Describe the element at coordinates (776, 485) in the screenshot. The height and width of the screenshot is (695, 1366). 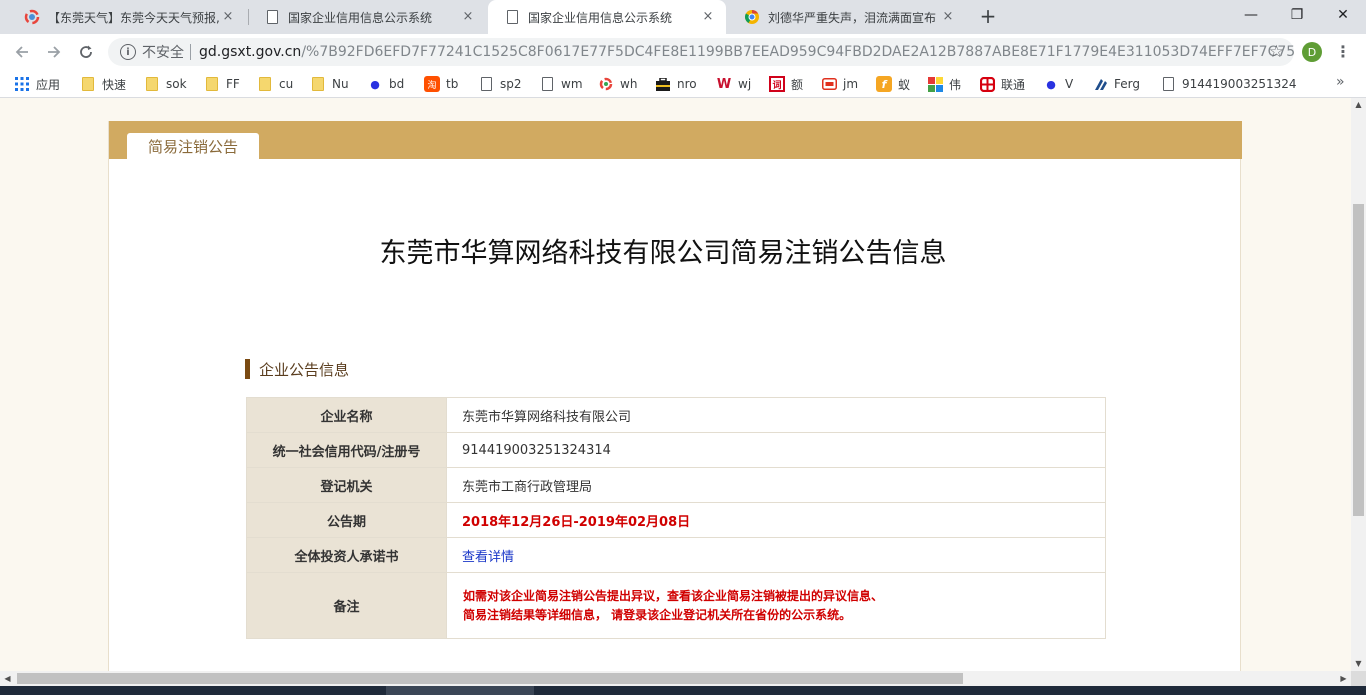
I see `registration-authority-value: 东莞市工商行政管理局` at that location.